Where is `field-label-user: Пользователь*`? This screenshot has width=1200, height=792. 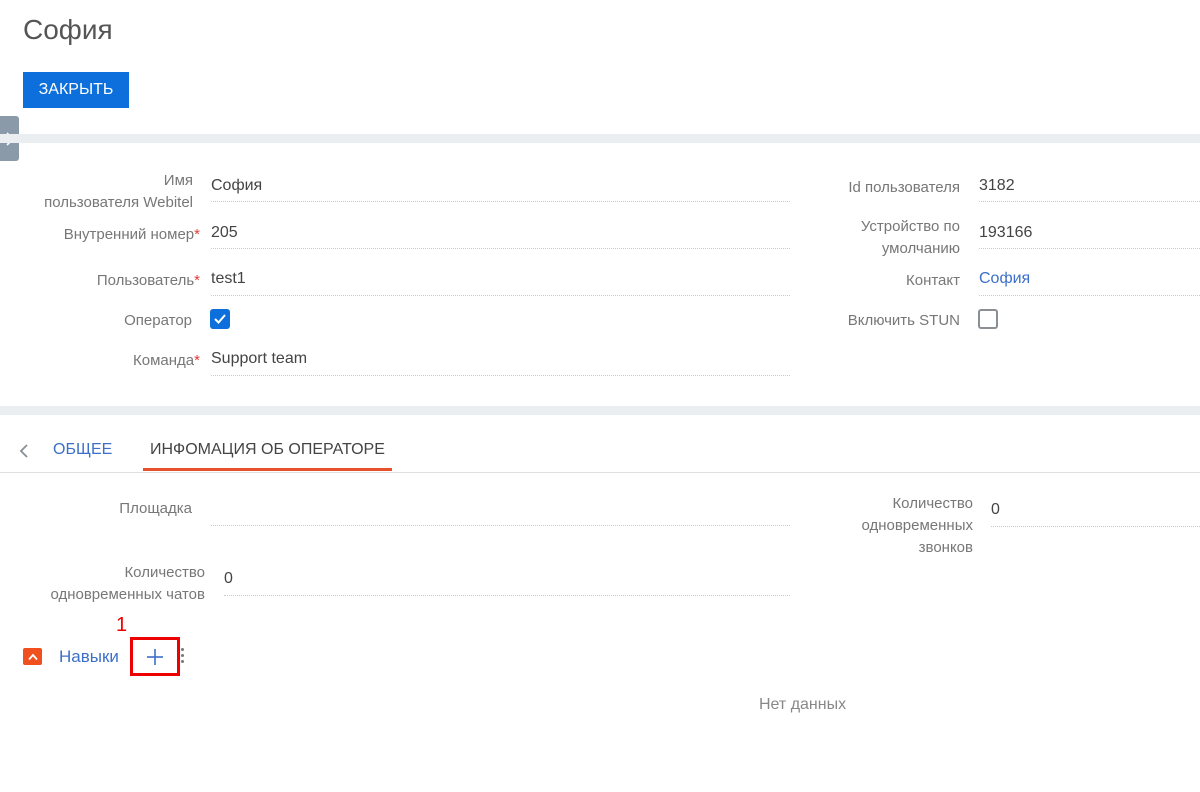
field-label-user: Пользователь* is located at coordinates (148, 280).